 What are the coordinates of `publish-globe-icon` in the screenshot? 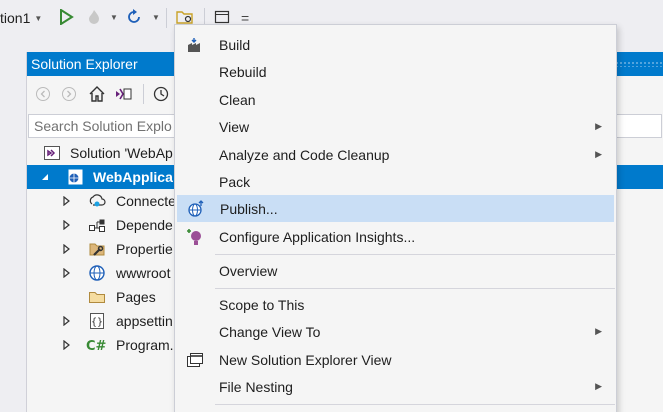 It's located at (196, 209).